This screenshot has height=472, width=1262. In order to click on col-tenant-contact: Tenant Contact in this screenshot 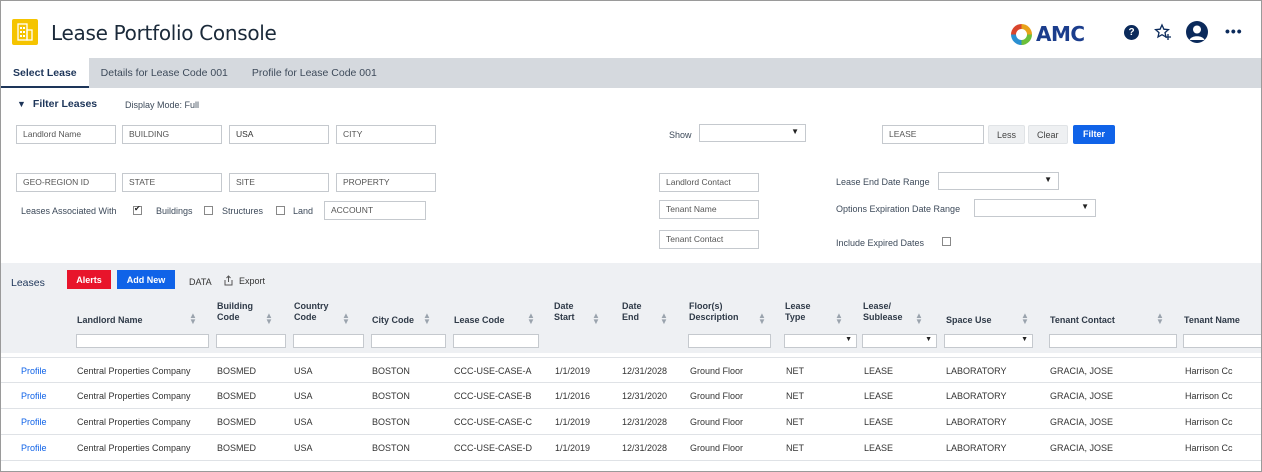, I will do `click(1082, 320)`.